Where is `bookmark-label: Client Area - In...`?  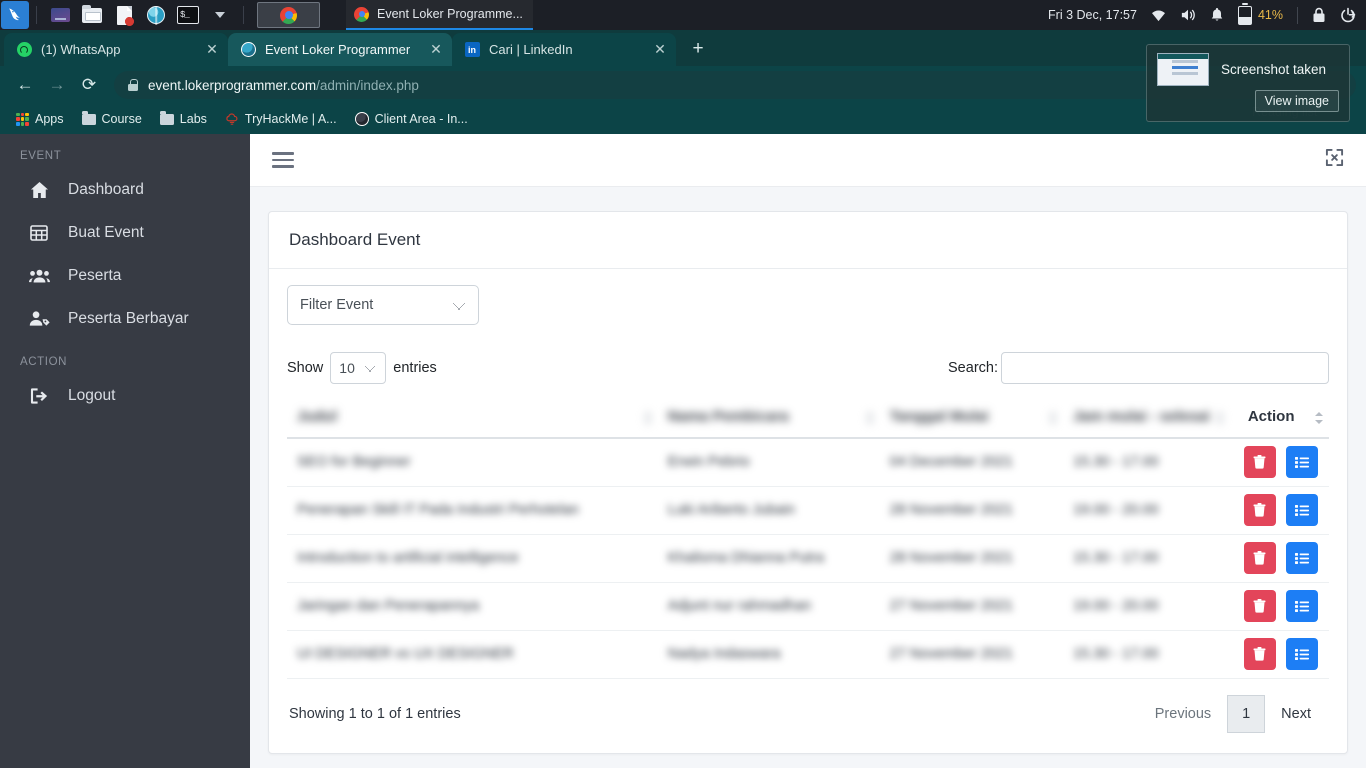
bookmark-label: Client Area - In... is located at coordinates (421, 119).